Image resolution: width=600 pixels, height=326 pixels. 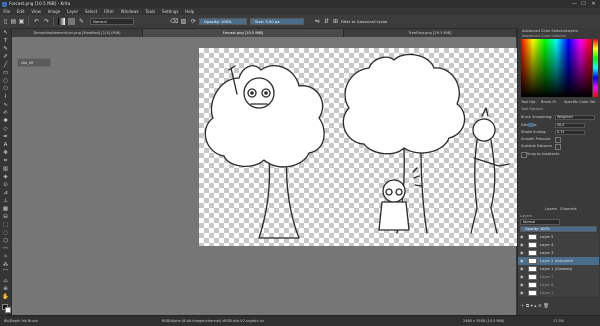 I want to click on distance-slider, so click(x=531, y=125).